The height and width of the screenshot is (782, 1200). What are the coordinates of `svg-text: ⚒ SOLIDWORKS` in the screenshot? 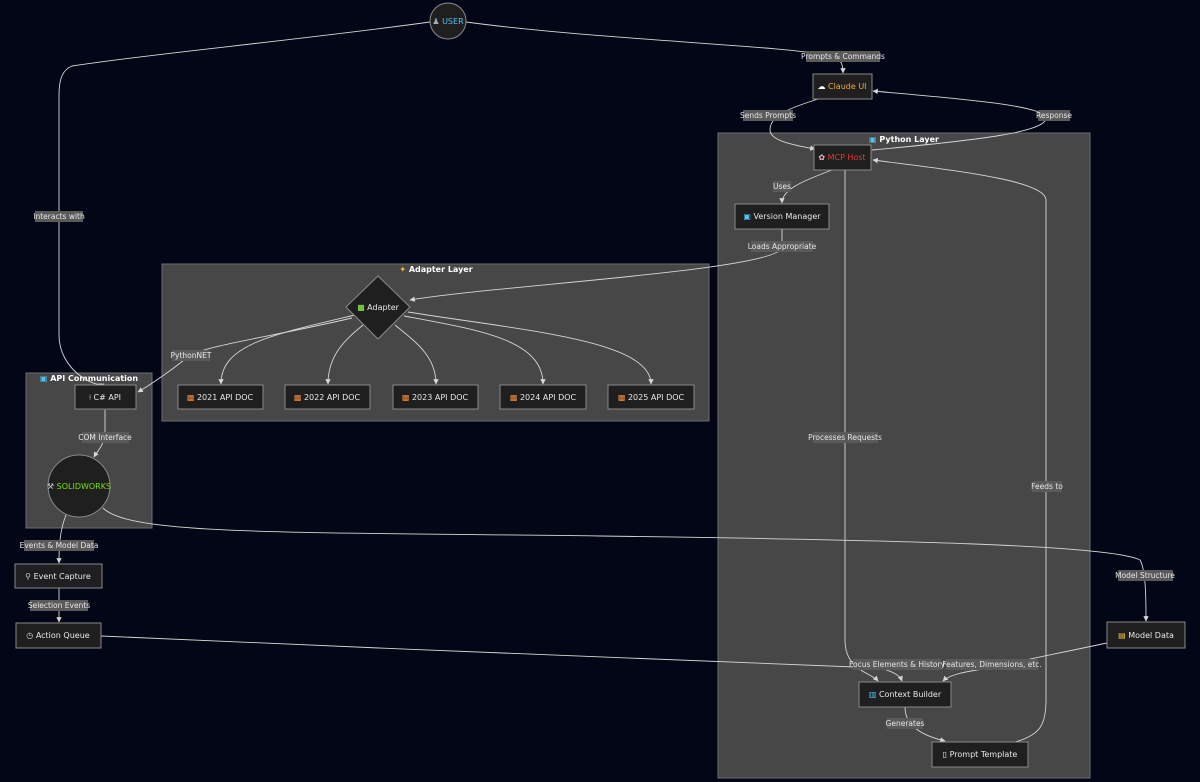 It's located at (79, 486).